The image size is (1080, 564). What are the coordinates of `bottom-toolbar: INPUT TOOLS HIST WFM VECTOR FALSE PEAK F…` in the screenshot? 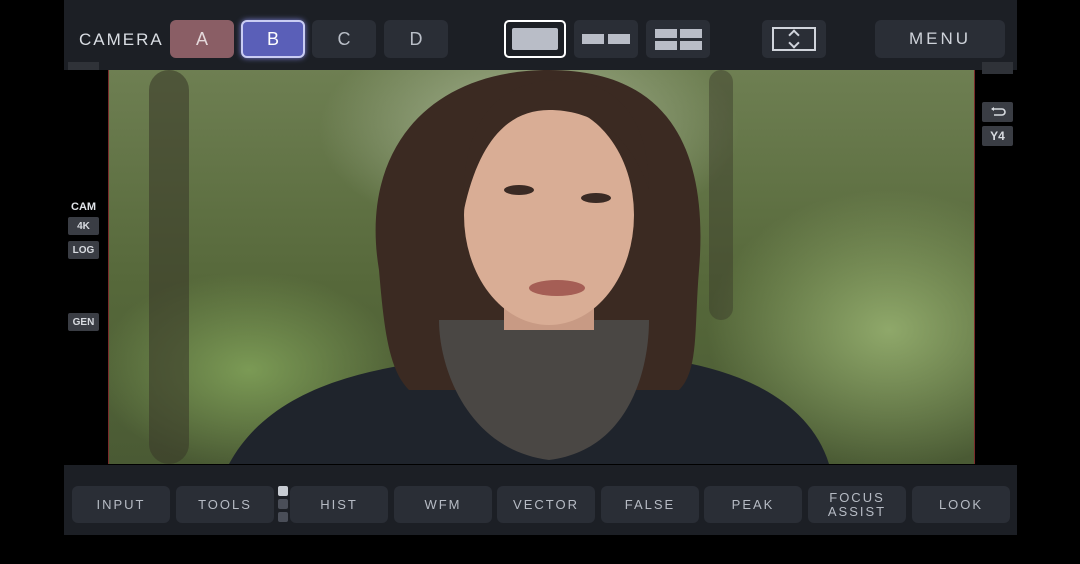 It's located at (540, 500).